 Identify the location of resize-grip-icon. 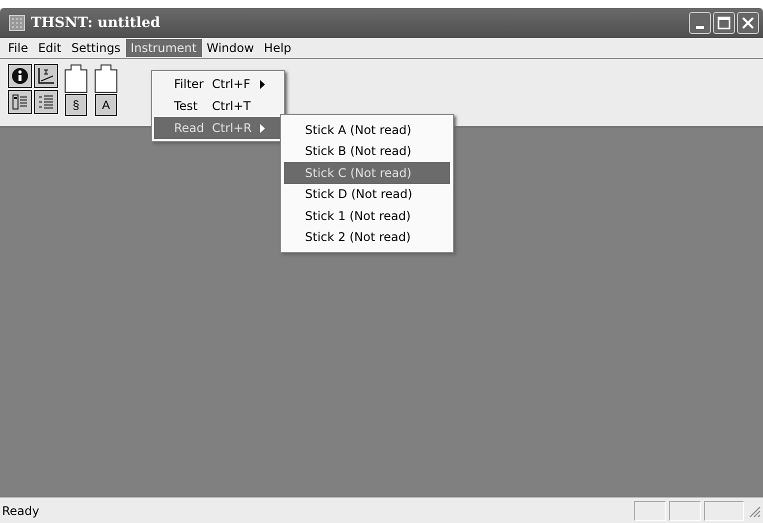
(754, 511).